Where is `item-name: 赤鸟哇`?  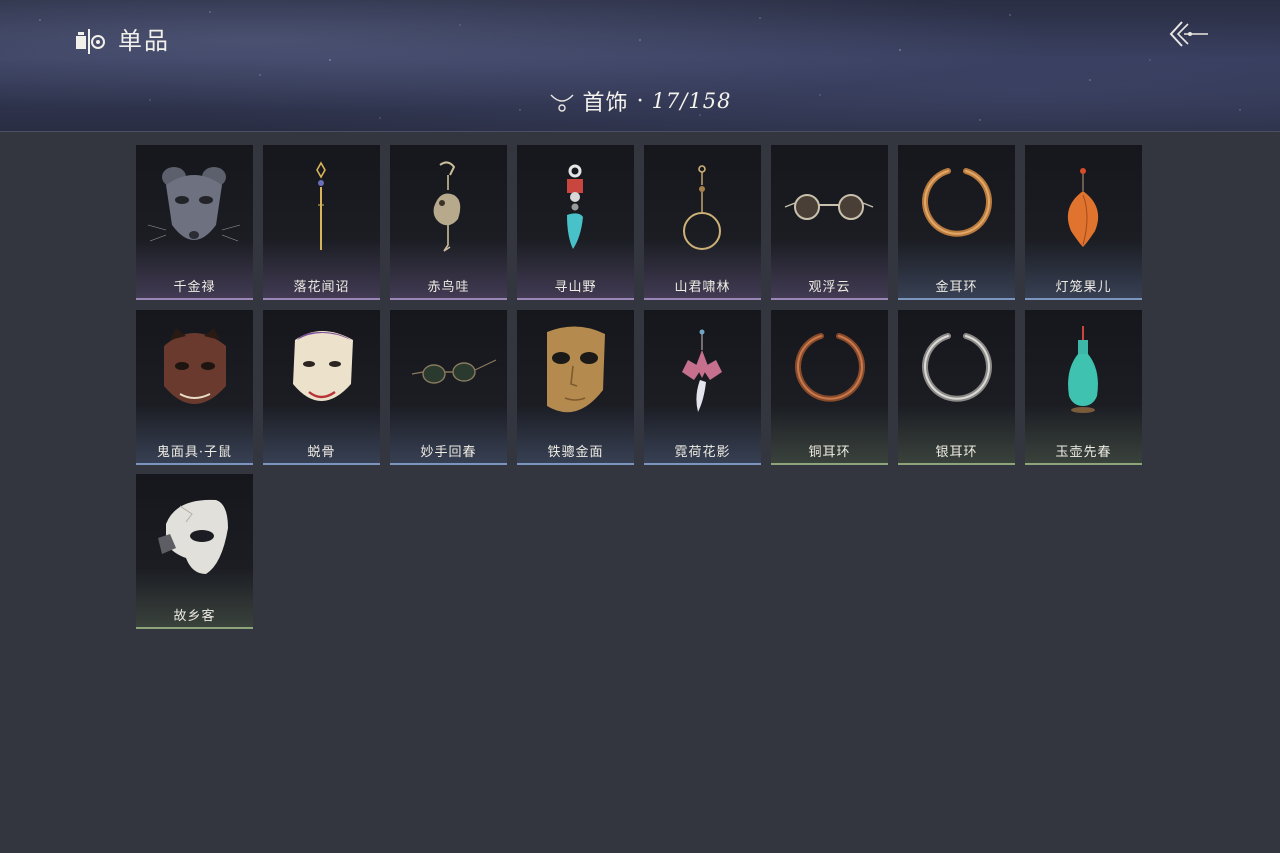 item-name: 赤鸟哇 is located at coordinates (448, 287).